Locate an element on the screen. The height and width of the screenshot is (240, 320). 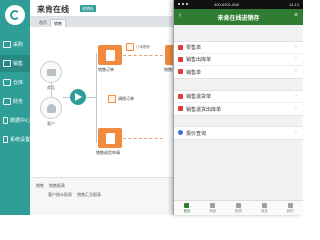
service-phone-number: 400-6901-608 is located at coordinates (226, 4).